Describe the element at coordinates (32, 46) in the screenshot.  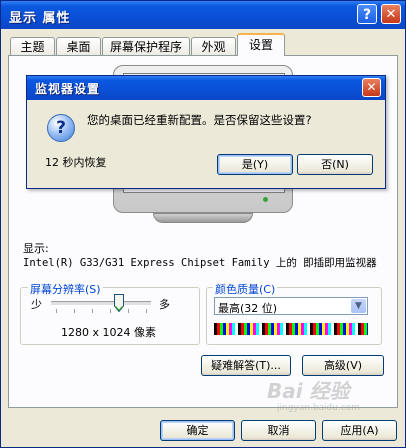
I see `tab-themes: 主题` at that location.